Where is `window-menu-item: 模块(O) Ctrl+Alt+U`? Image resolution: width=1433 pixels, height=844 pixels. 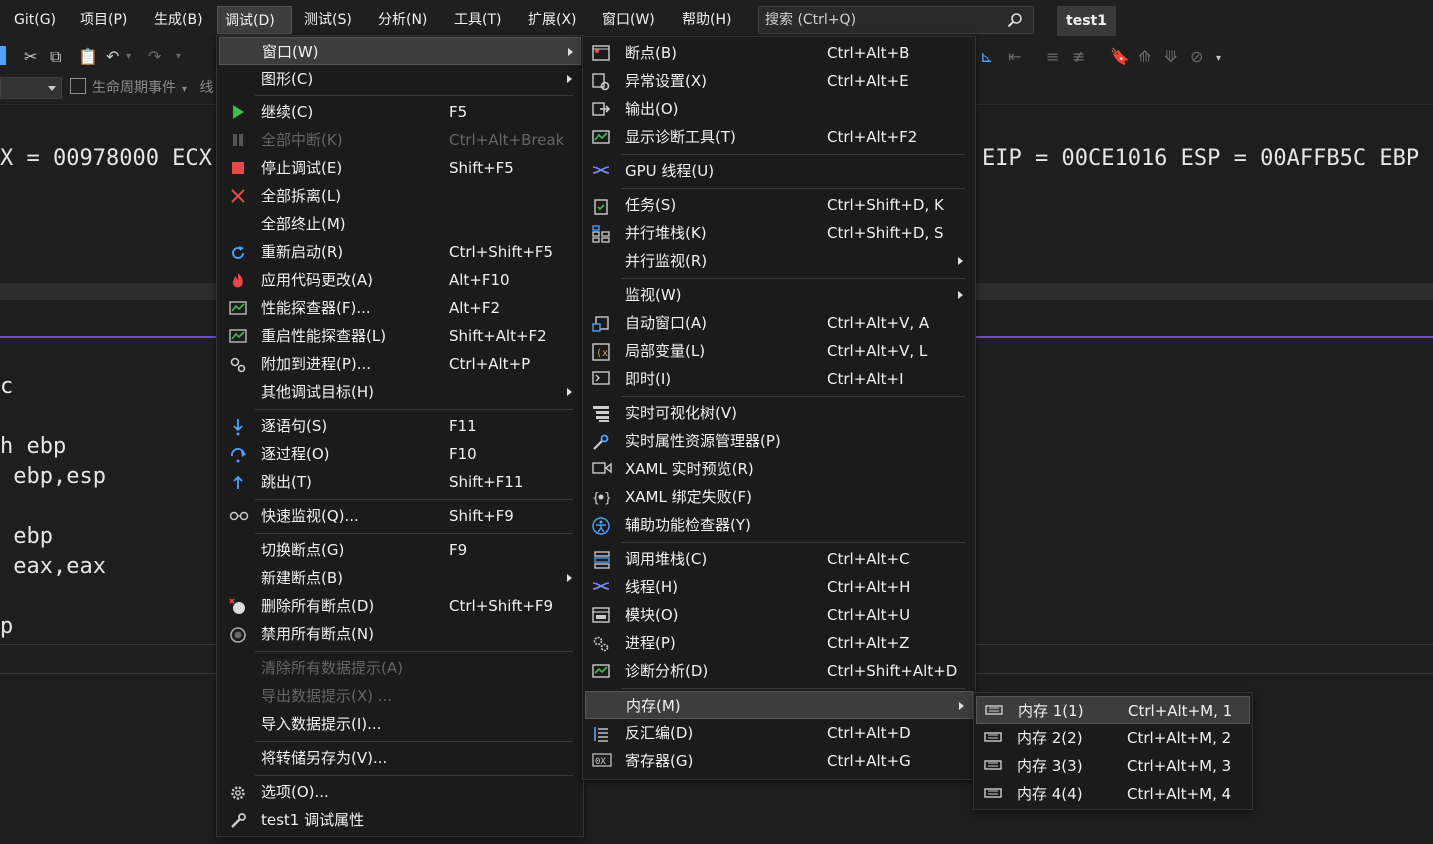
window-menu-item: 模块(O) Ctrl+Alt+U is located at coordinates (779, 615).